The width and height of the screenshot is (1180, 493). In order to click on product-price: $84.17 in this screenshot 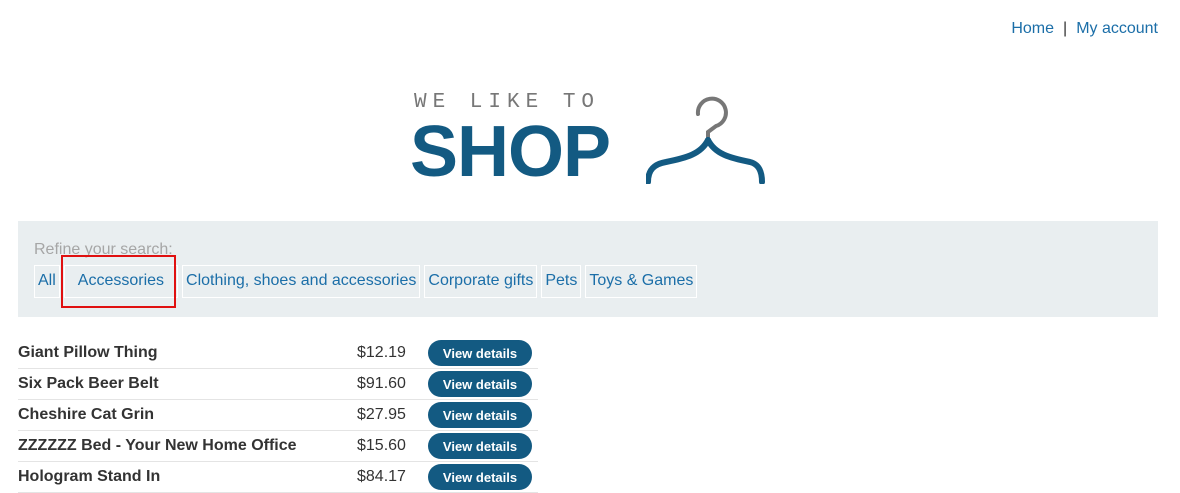, I will do `click(381, 476)`.